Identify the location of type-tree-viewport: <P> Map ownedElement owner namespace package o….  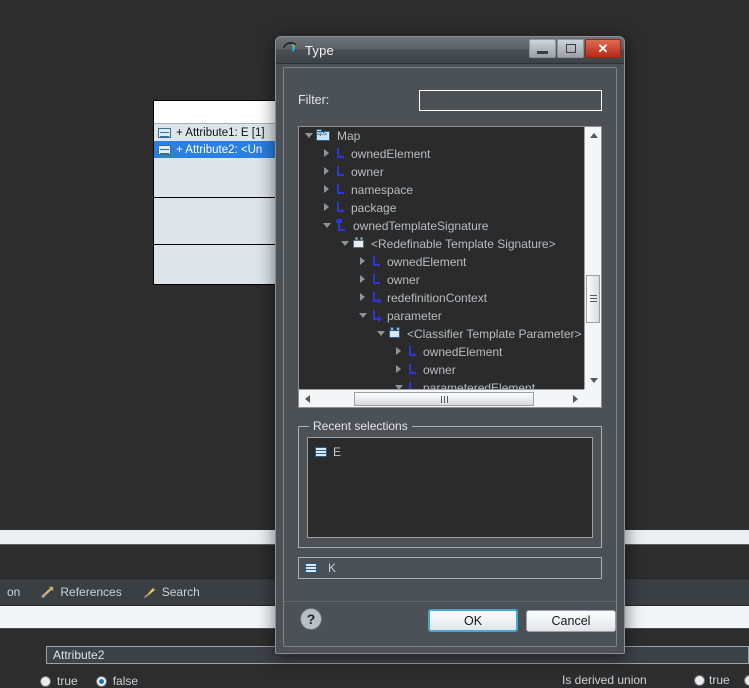
(441, 258).